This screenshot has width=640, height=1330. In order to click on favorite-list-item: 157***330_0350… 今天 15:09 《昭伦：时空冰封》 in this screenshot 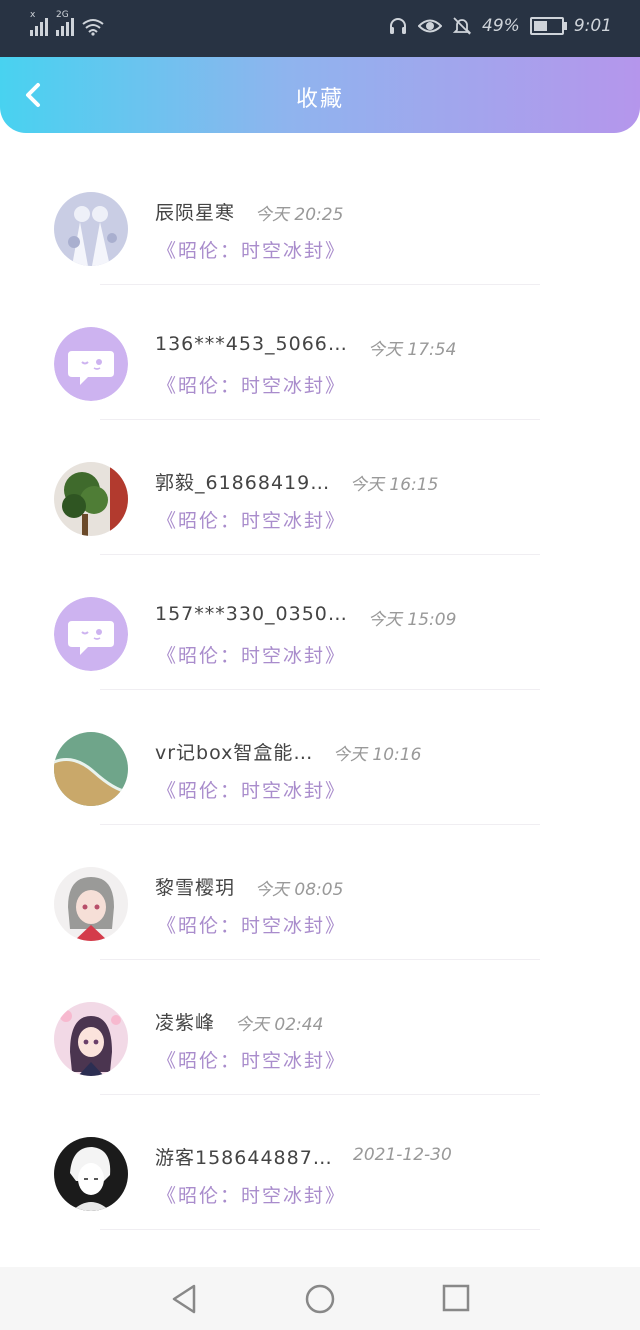, I will do `click(320, 622)`.